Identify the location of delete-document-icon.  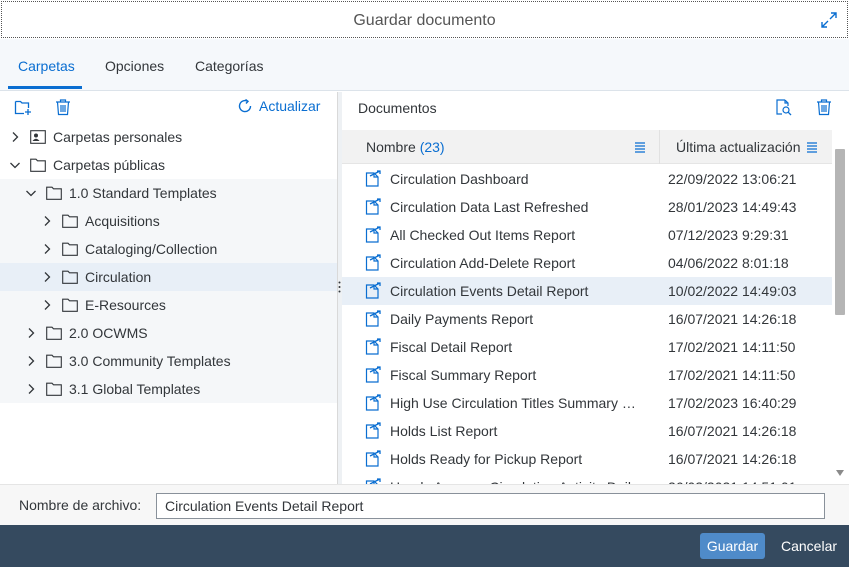
(824, 107).